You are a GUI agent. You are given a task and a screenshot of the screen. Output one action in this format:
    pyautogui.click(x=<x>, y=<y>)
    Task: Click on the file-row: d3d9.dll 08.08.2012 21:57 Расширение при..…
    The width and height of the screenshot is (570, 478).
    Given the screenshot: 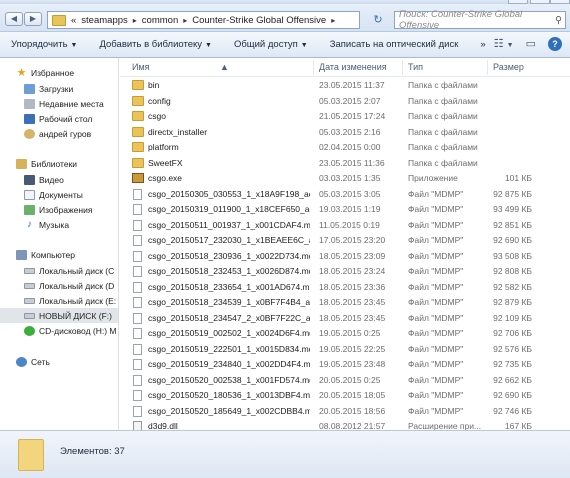 What is the action you would take?
    pyautogui.click(x=345, y=424)
    